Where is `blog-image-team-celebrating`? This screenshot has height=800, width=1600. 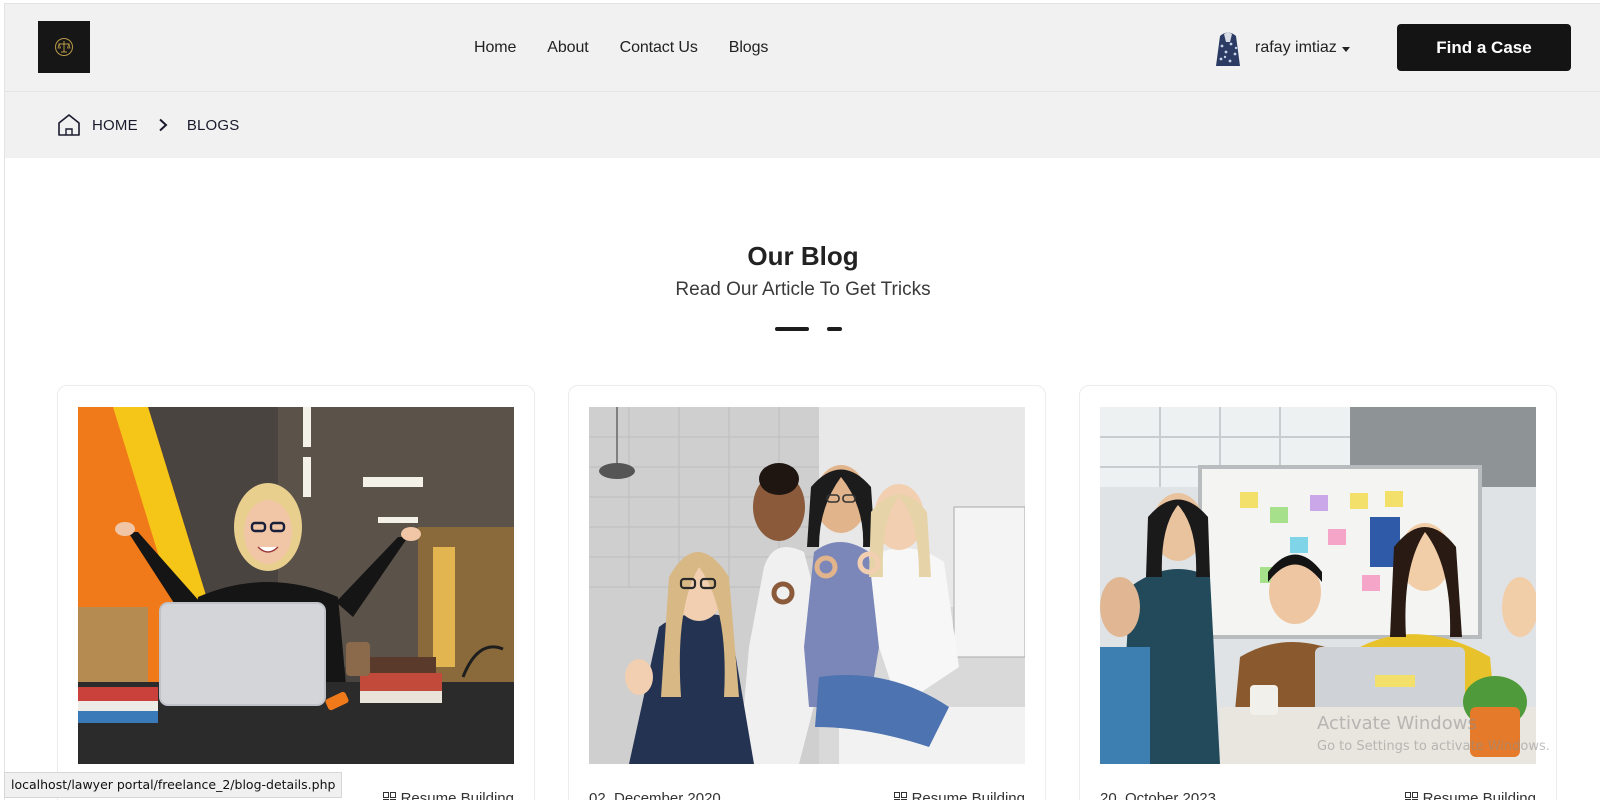
blog-image-team-celebrating is located at coordinates (1318, 585).